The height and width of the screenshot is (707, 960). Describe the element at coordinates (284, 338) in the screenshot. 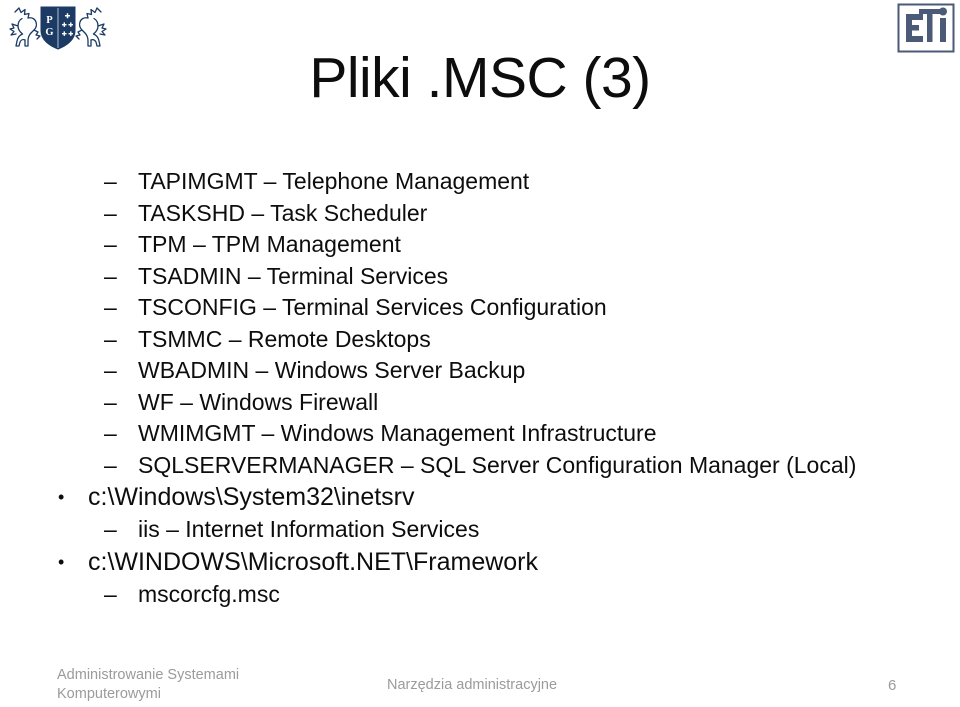

I see `list-item-label: TSMMC – Remote Desktops` at that location.